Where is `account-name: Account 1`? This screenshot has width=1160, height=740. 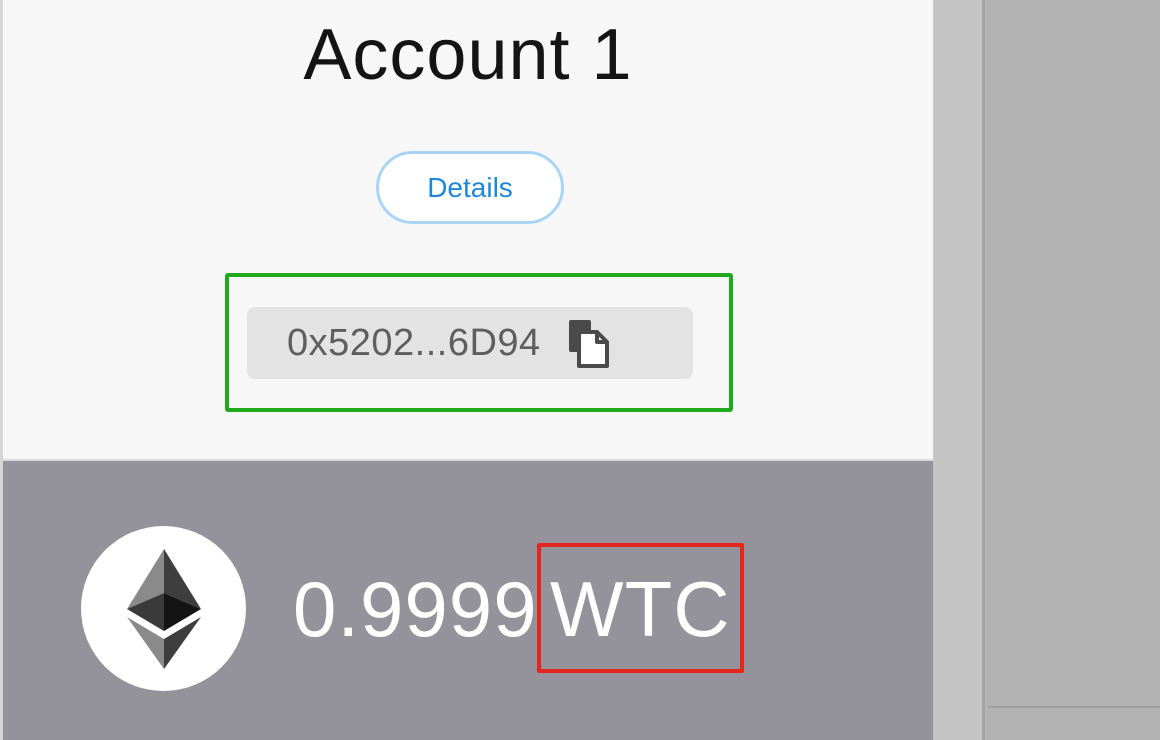
account-name: Account 1 is located at coordinates (468, 55).